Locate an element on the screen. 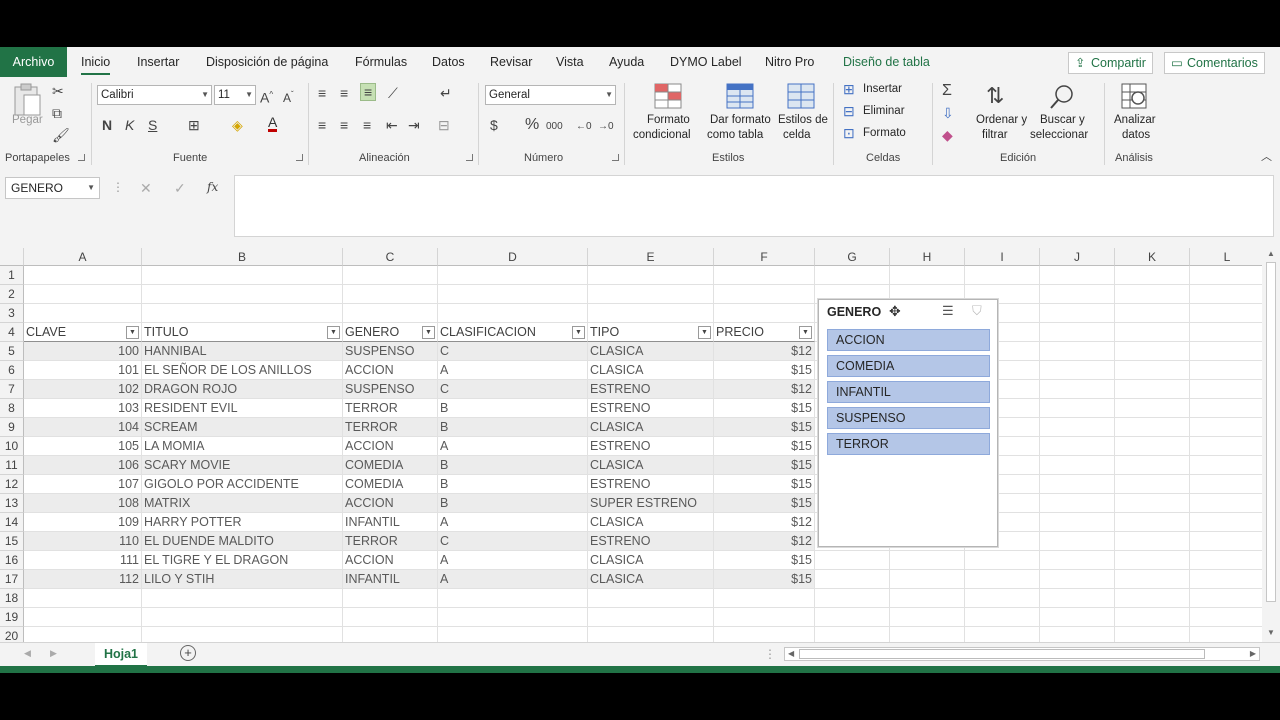  move-icon: ✥ is located at coordinates (895, 311).